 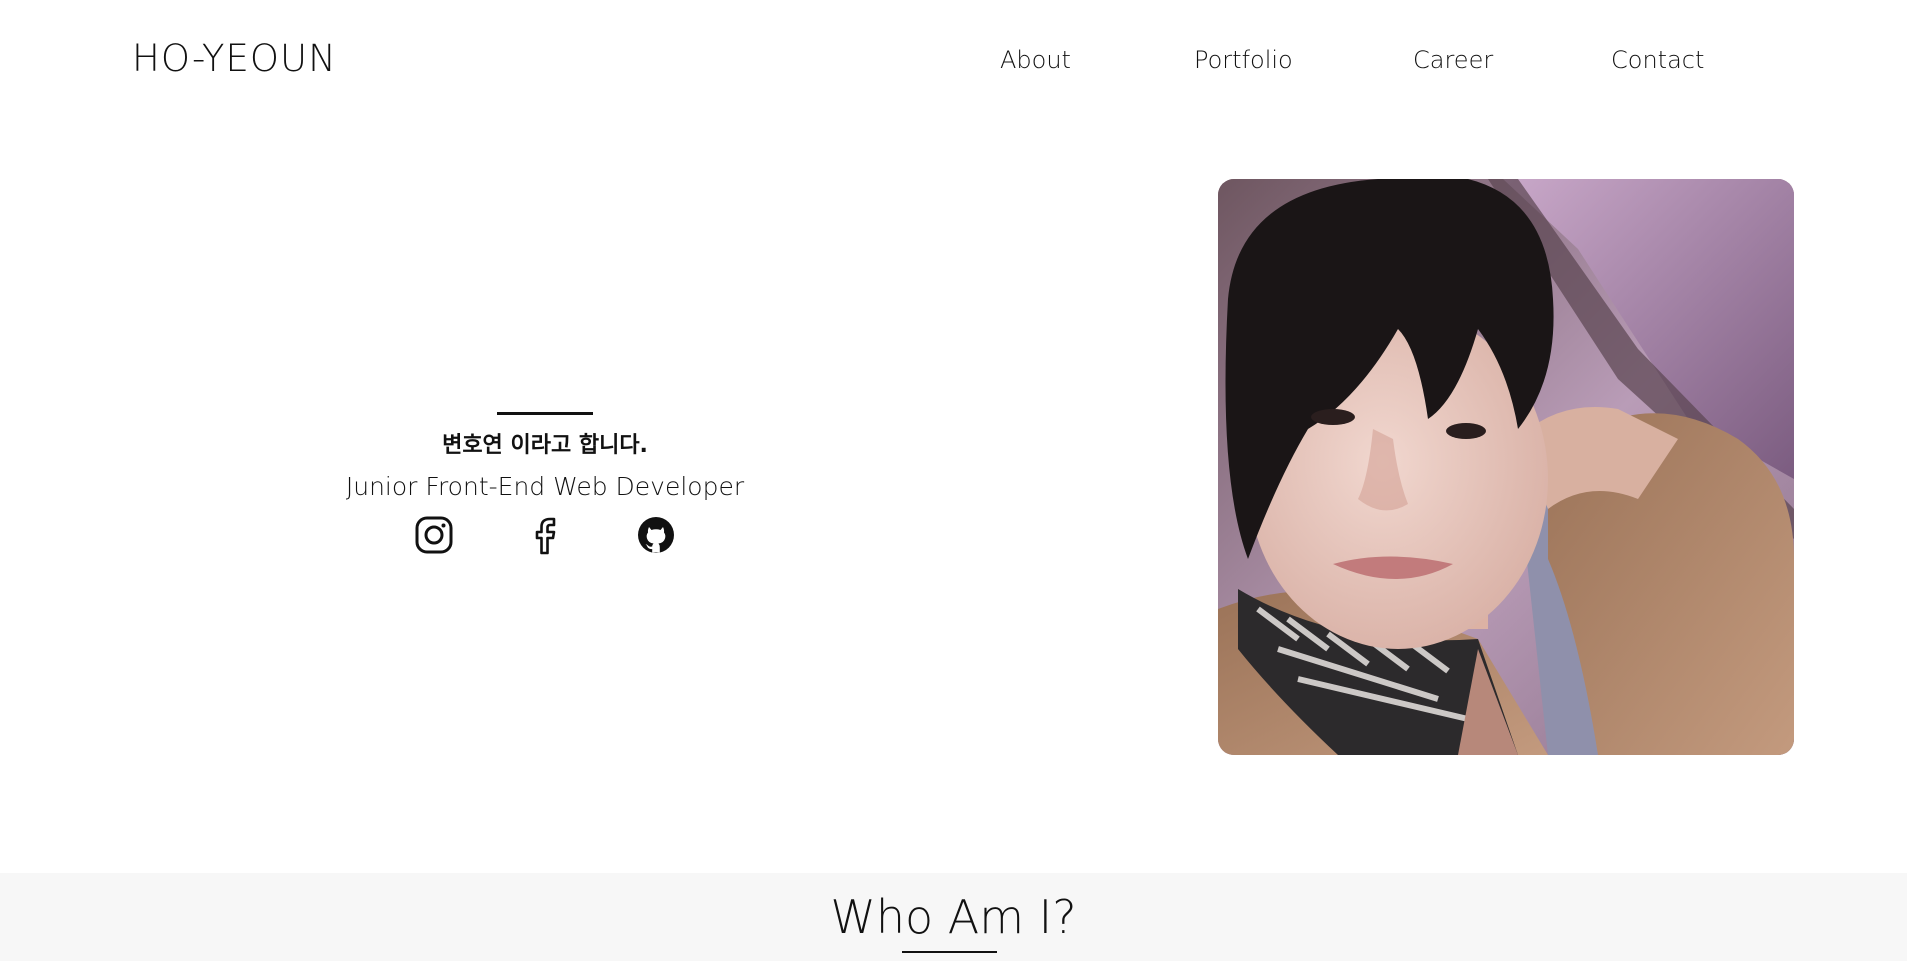 I want to click on facebook-icon, so click(x=546, y=535).